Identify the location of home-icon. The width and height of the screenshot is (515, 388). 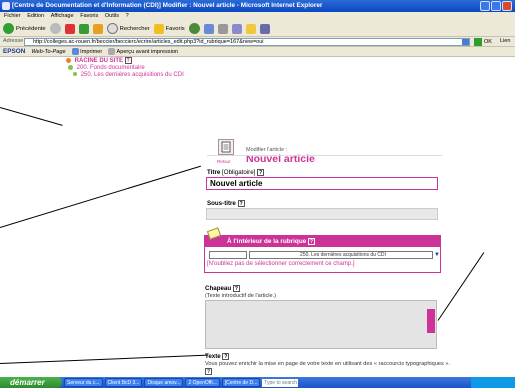
(97, 28).